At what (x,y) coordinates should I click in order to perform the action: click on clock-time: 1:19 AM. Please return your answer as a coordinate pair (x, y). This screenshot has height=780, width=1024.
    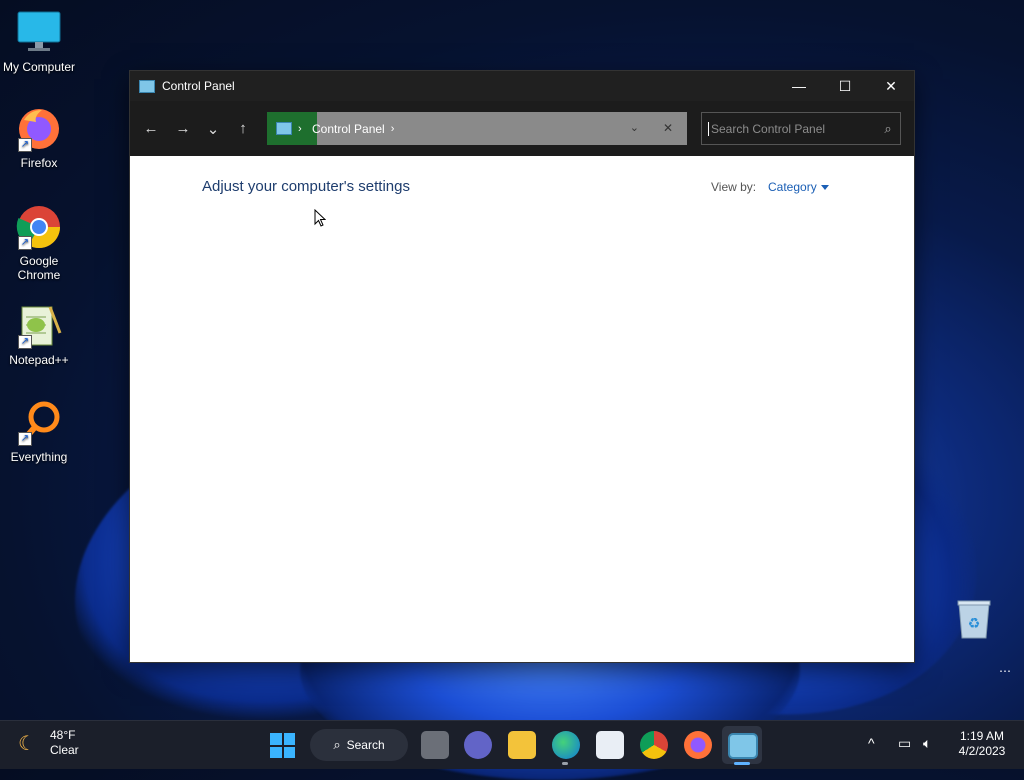
    Looking at the image, I should click on (982, 736).